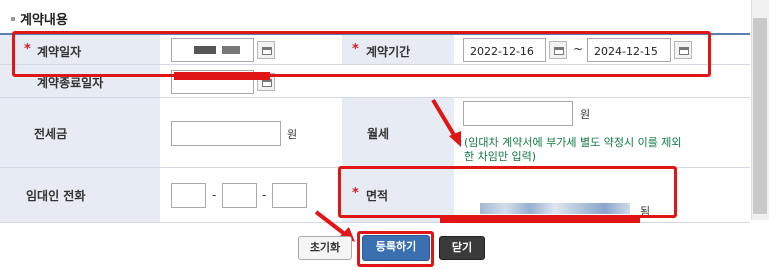 The image size is (769, 270). I want to click on deposit-input, so click(226, 133).